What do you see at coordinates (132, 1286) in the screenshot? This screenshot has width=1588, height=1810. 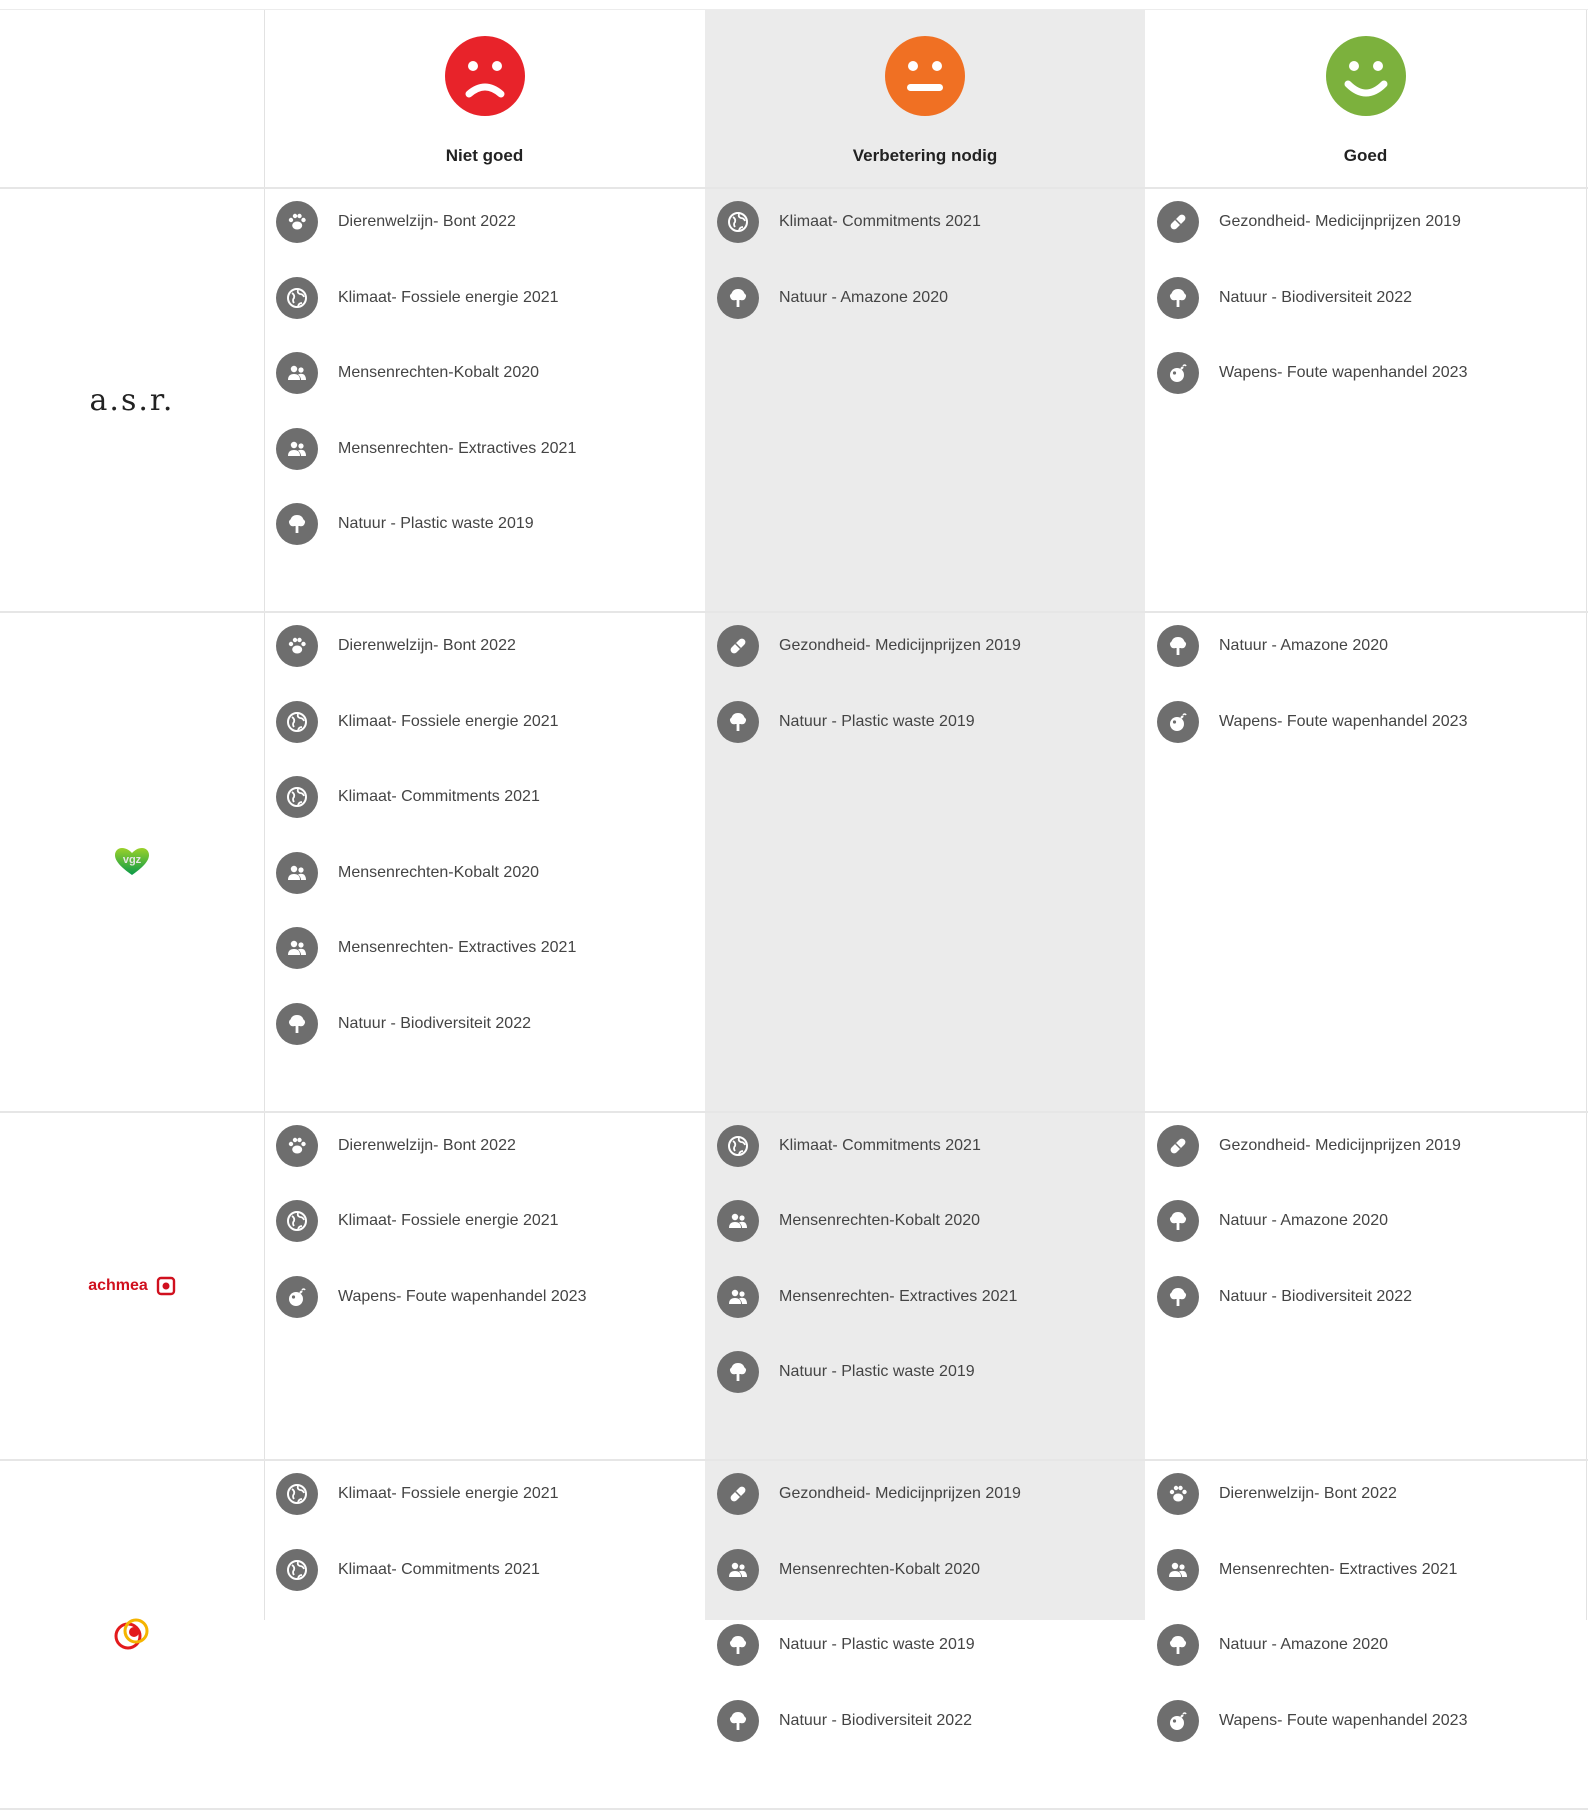 I see `company-logo-cell: achmea` at bounding box center [132, 1286].